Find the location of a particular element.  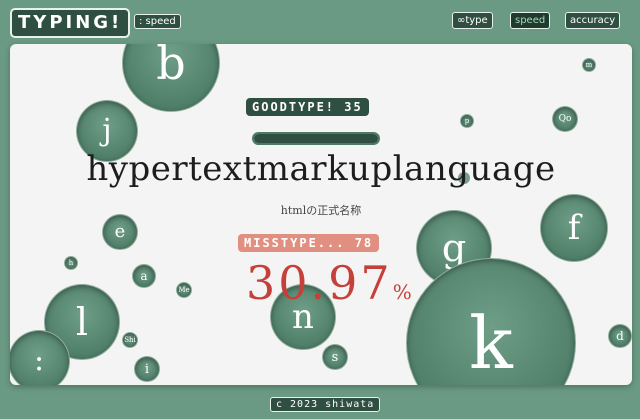

letter-bubble: h is located at coordinates (71, 263).